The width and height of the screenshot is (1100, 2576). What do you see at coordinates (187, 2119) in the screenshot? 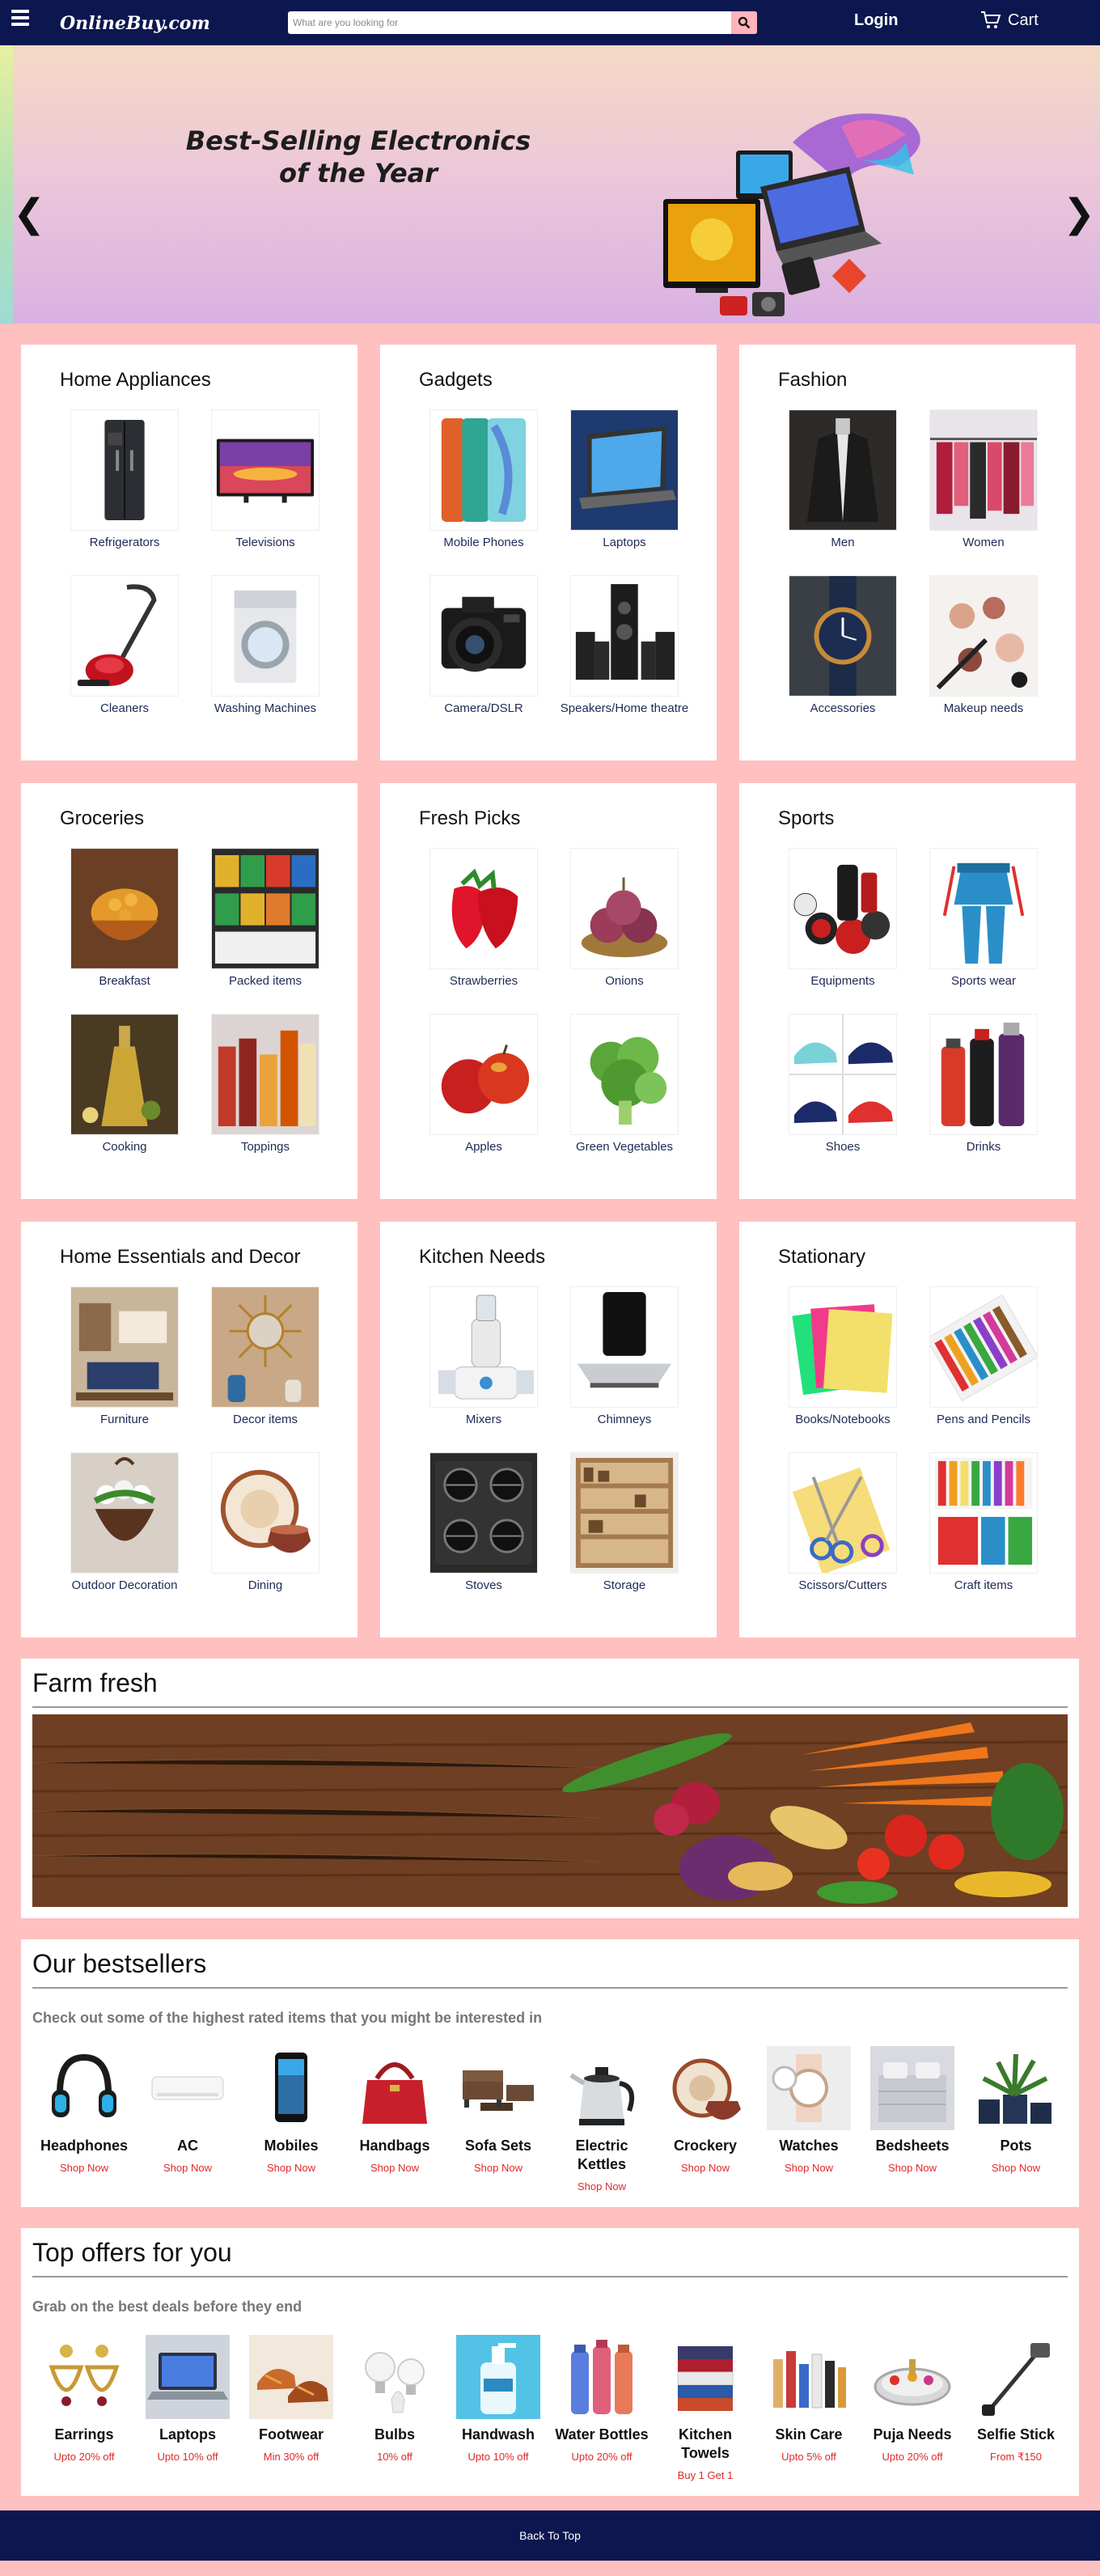
I see `product-ac: AC Shop Now` at bounding box center [187, 2119].